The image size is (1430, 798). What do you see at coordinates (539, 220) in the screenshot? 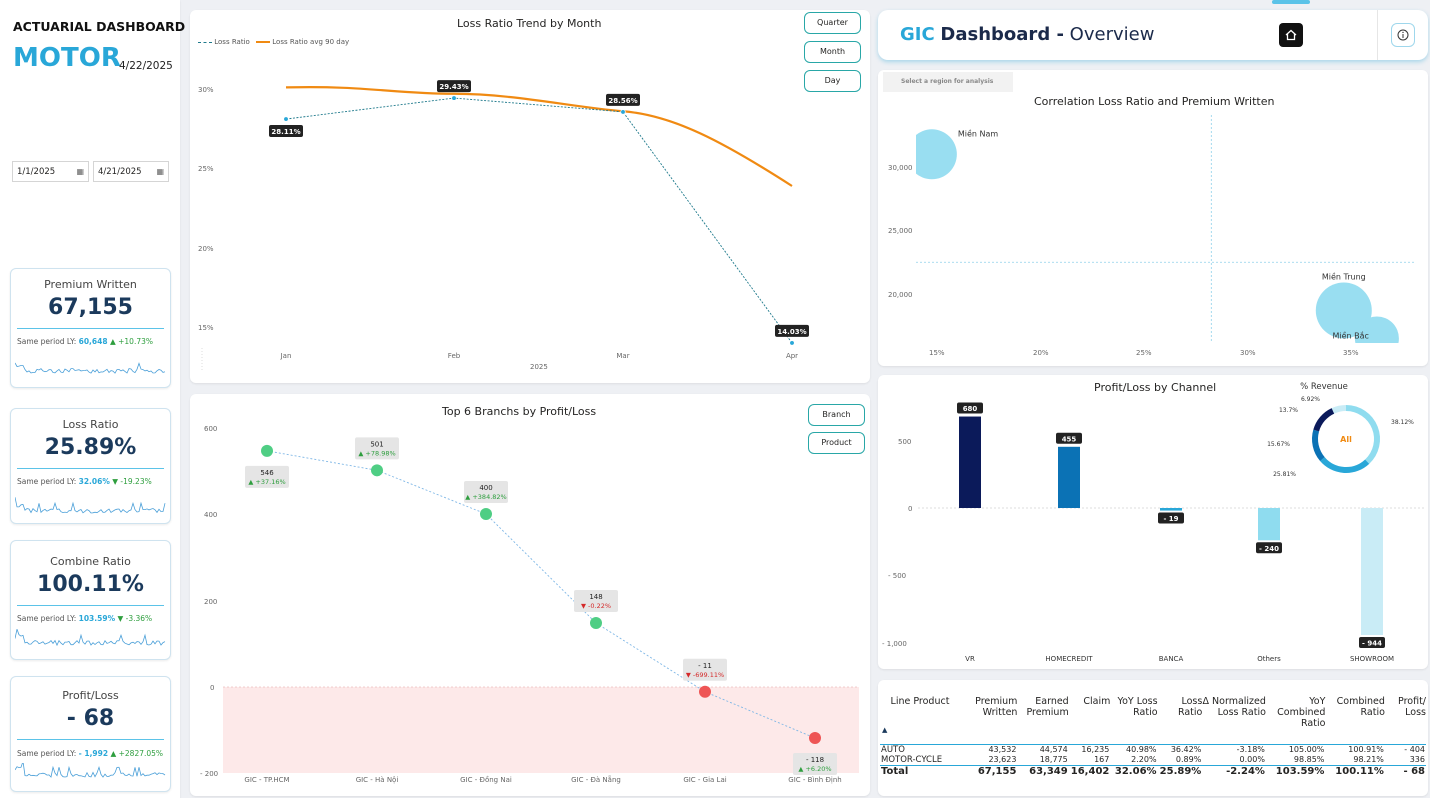
I see `loss-ratio-line` at bounding box center [539, 220].